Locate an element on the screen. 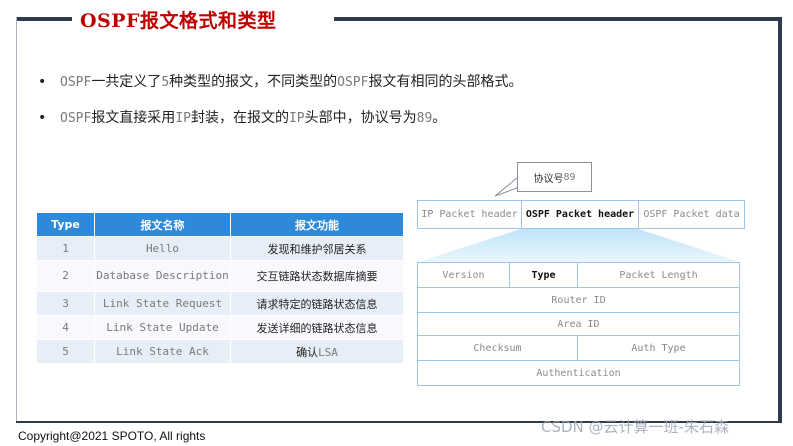 The width and height of the screenshot is (793, 446). column-header: 报文名称 is located at coordinates (162, 224).